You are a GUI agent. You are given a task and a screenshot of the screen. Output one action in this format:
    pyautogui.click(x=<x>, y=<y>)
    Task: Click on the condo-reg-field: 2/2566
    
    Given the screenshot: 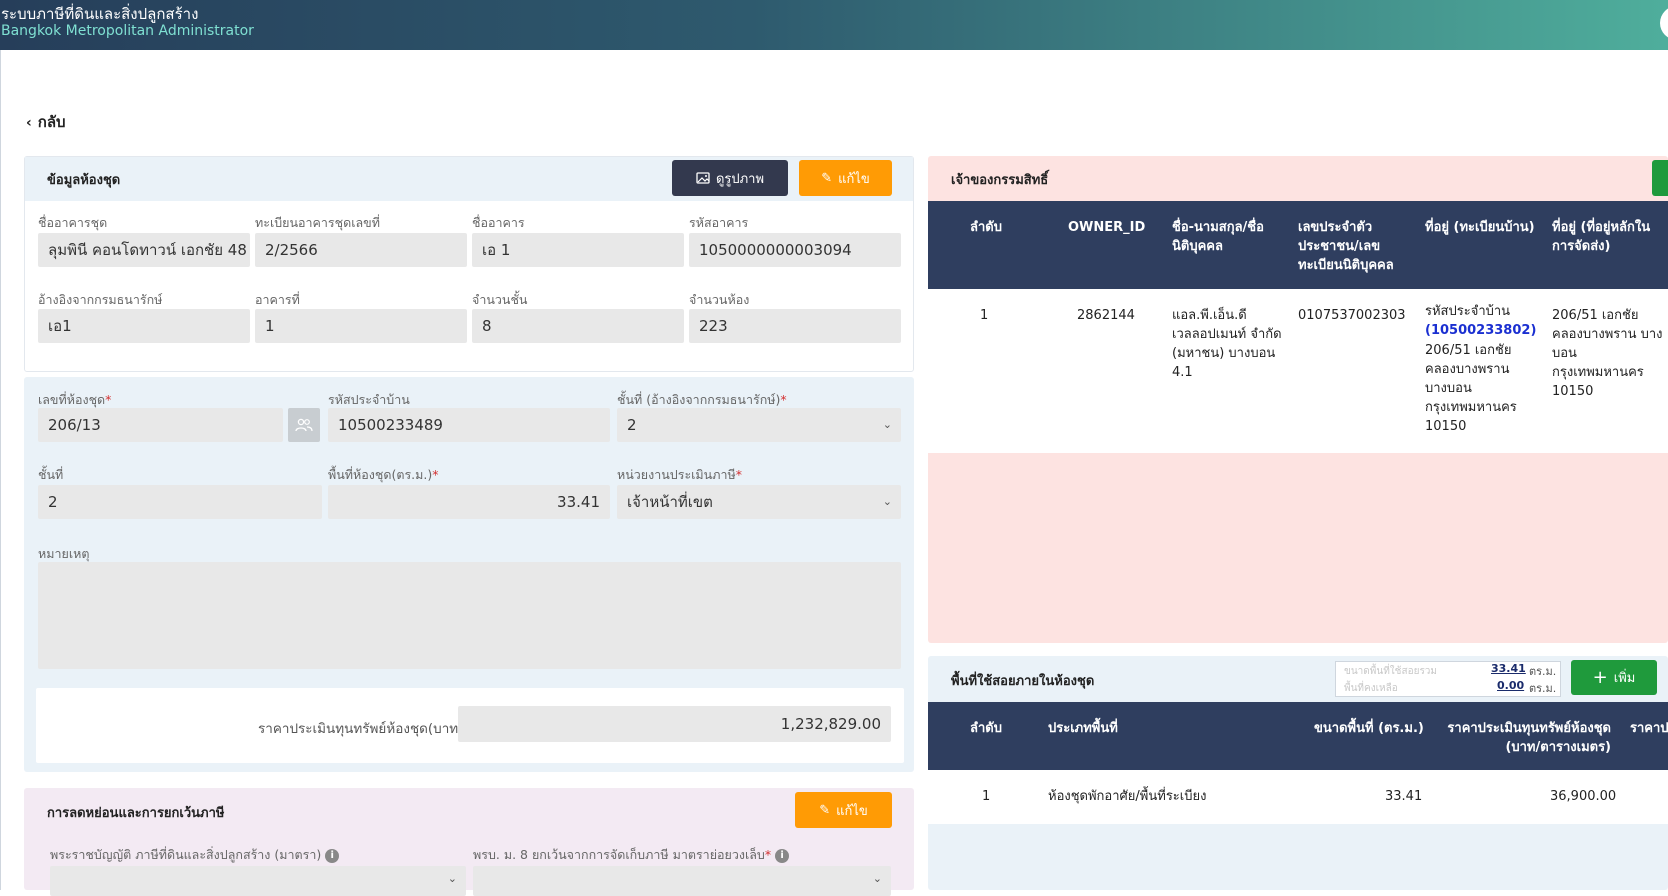 What is the action you would take?
    pyautogui.click(x=361, y=250)
    